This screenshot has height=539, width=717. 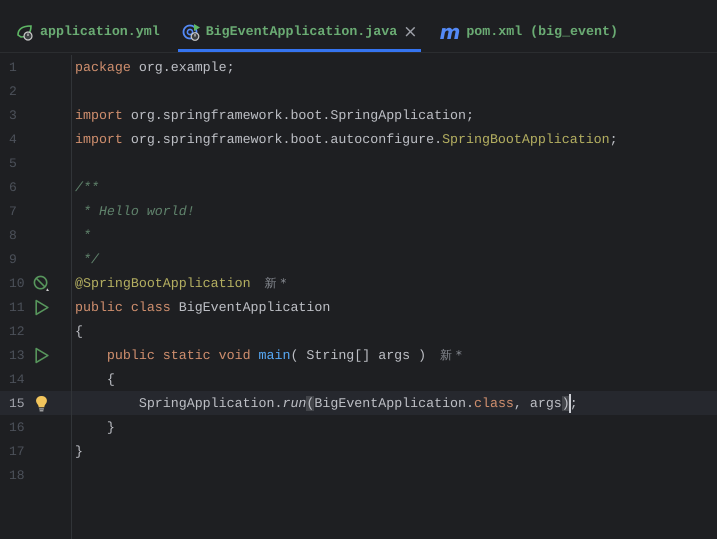 What do you see at coordinates (274, 115) in the screenshot?
I see `code-line: import org.springframework.boot.SpringApplication;` at bounding box center [274, 115].